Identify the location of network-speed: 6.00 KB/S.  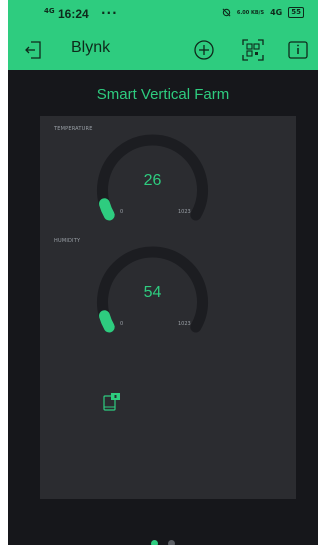
(250, 12).